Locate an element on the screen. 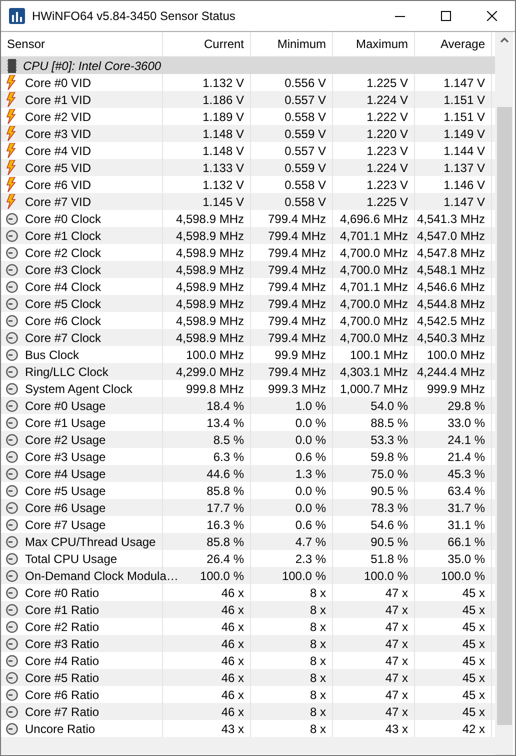  sensor-name: Core #7 Usage is located at coordinates (65, 525).